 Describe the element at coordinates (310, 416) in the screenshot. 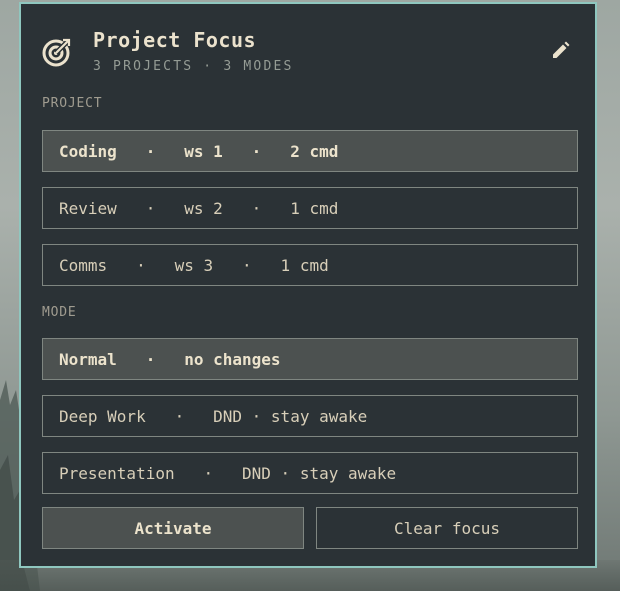

I see `mode-option-deep-work: Deep Work · DND · stay awake` at that location.